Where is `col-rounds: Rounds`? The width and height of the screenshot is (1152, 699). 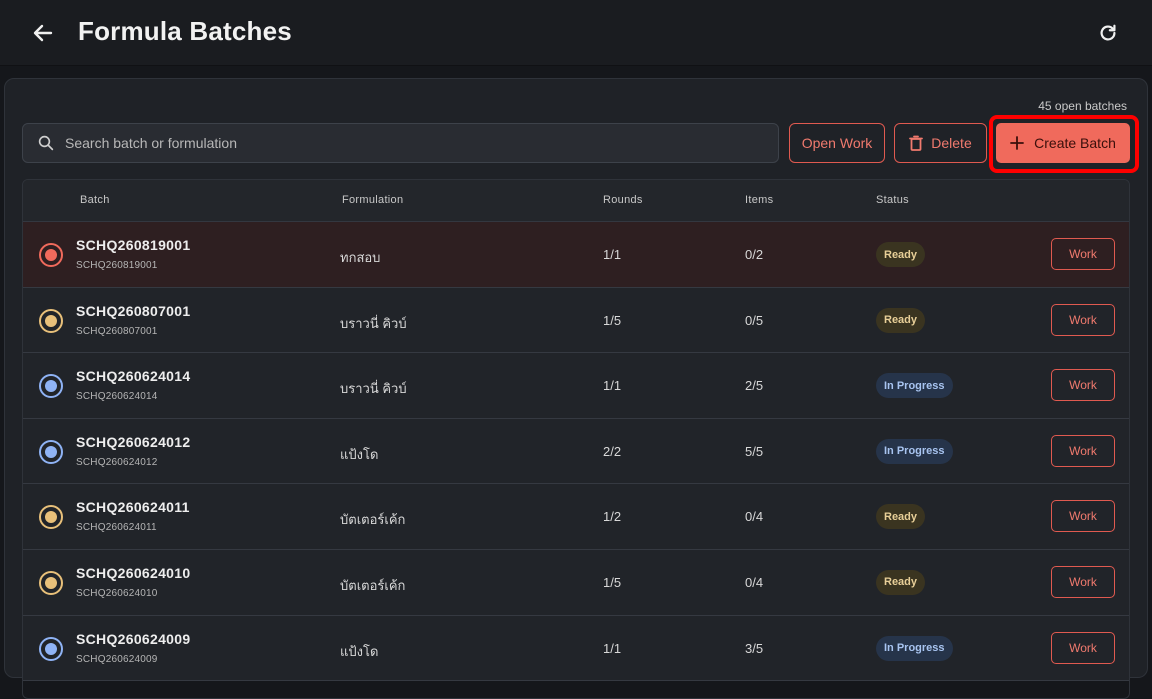 col-rounds: Rounds is located at coordinates (623, 200).